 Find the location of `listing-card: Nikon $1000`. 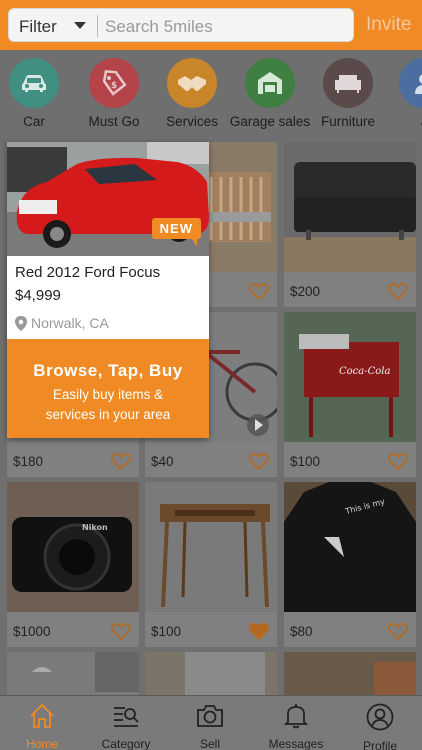

listing-card: Nikon $1000 is located at coordinates (73, 564).